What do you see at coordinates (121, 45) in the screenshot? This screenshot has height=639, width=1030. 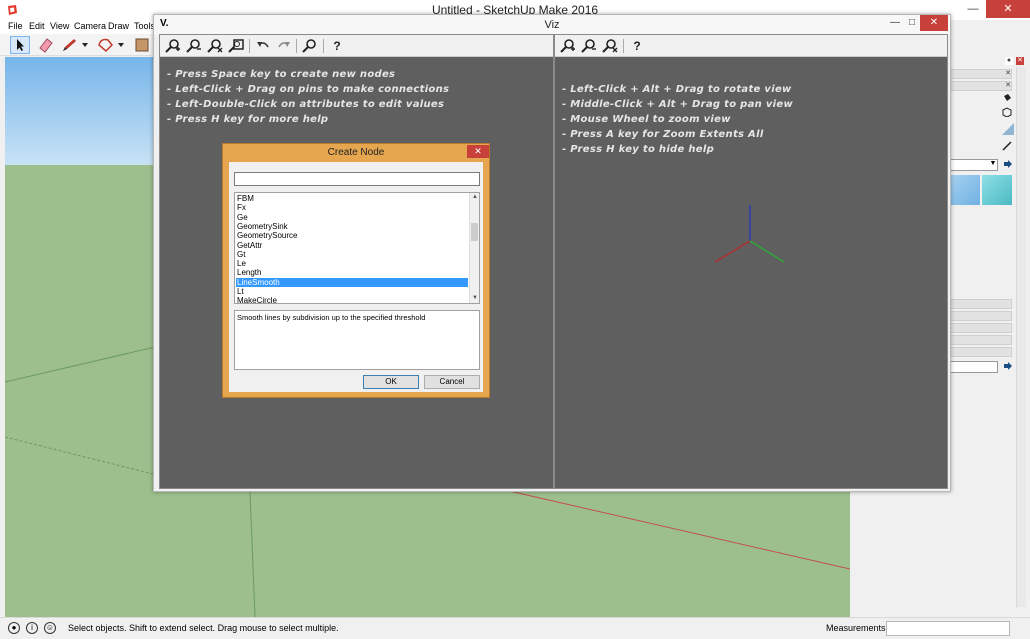 I see `shapes-dropdown` at bounding box center [121, 45].